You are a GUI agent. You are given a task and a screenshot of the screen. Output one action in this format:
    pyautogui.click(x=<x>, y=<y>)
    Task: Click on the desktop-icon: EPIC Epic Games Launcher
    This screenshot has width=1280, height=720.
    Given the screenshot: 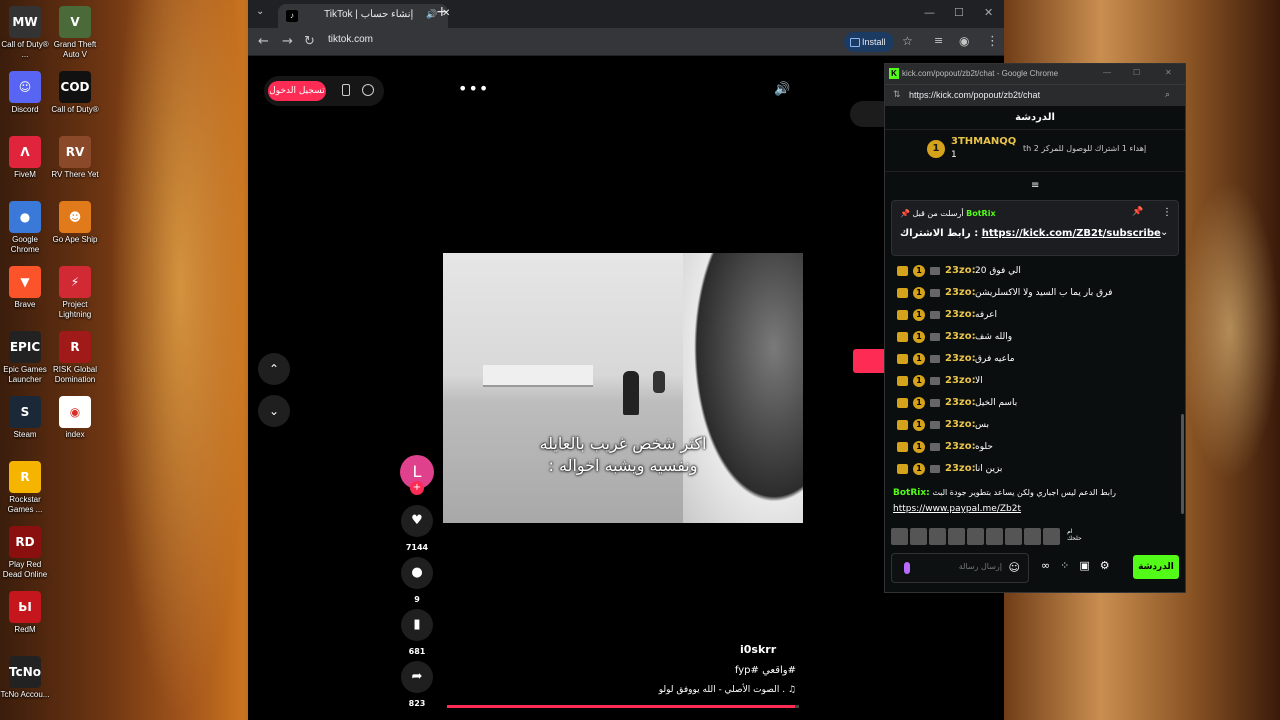 What is the action you would take?
    pyautogui.click(x=25, y=358)
    